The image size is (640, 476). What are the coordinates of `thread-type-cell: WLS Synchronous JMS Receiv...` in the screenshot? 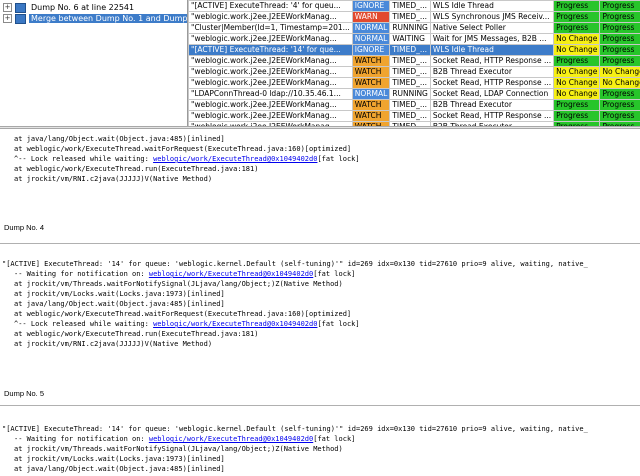 It's located at (492, 17).